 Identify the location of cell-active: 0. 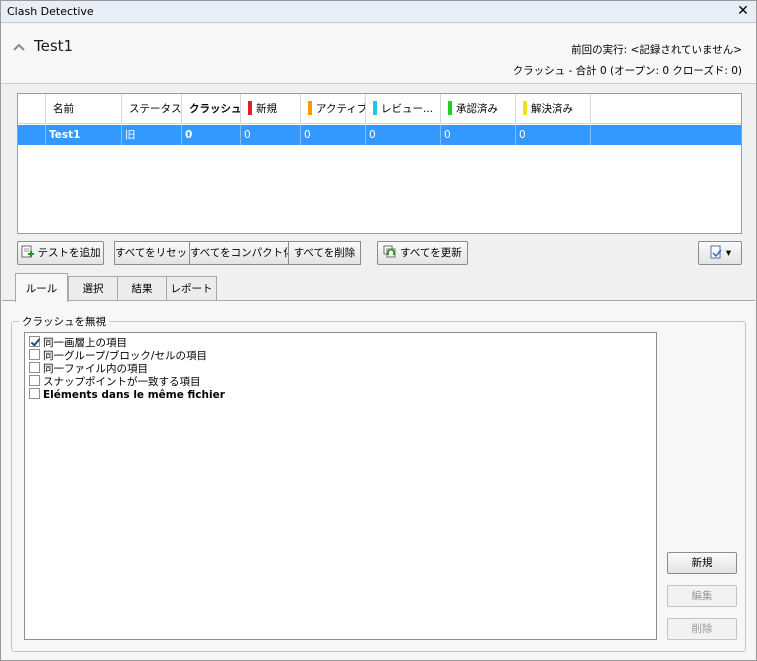
(333, 135).